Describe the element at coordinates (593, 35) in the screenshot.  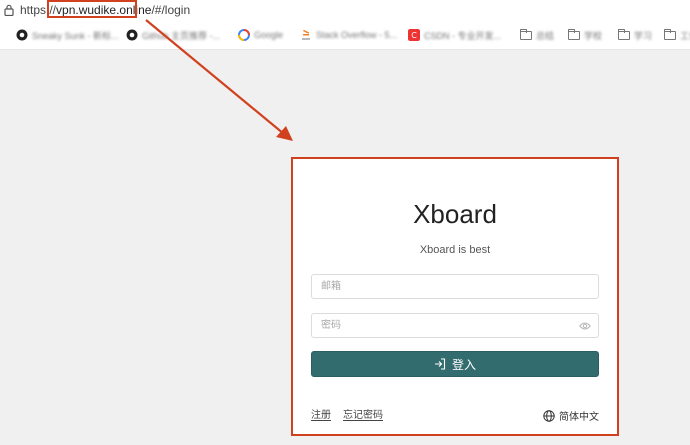
I see `bookmark-label: 学校` at that location.